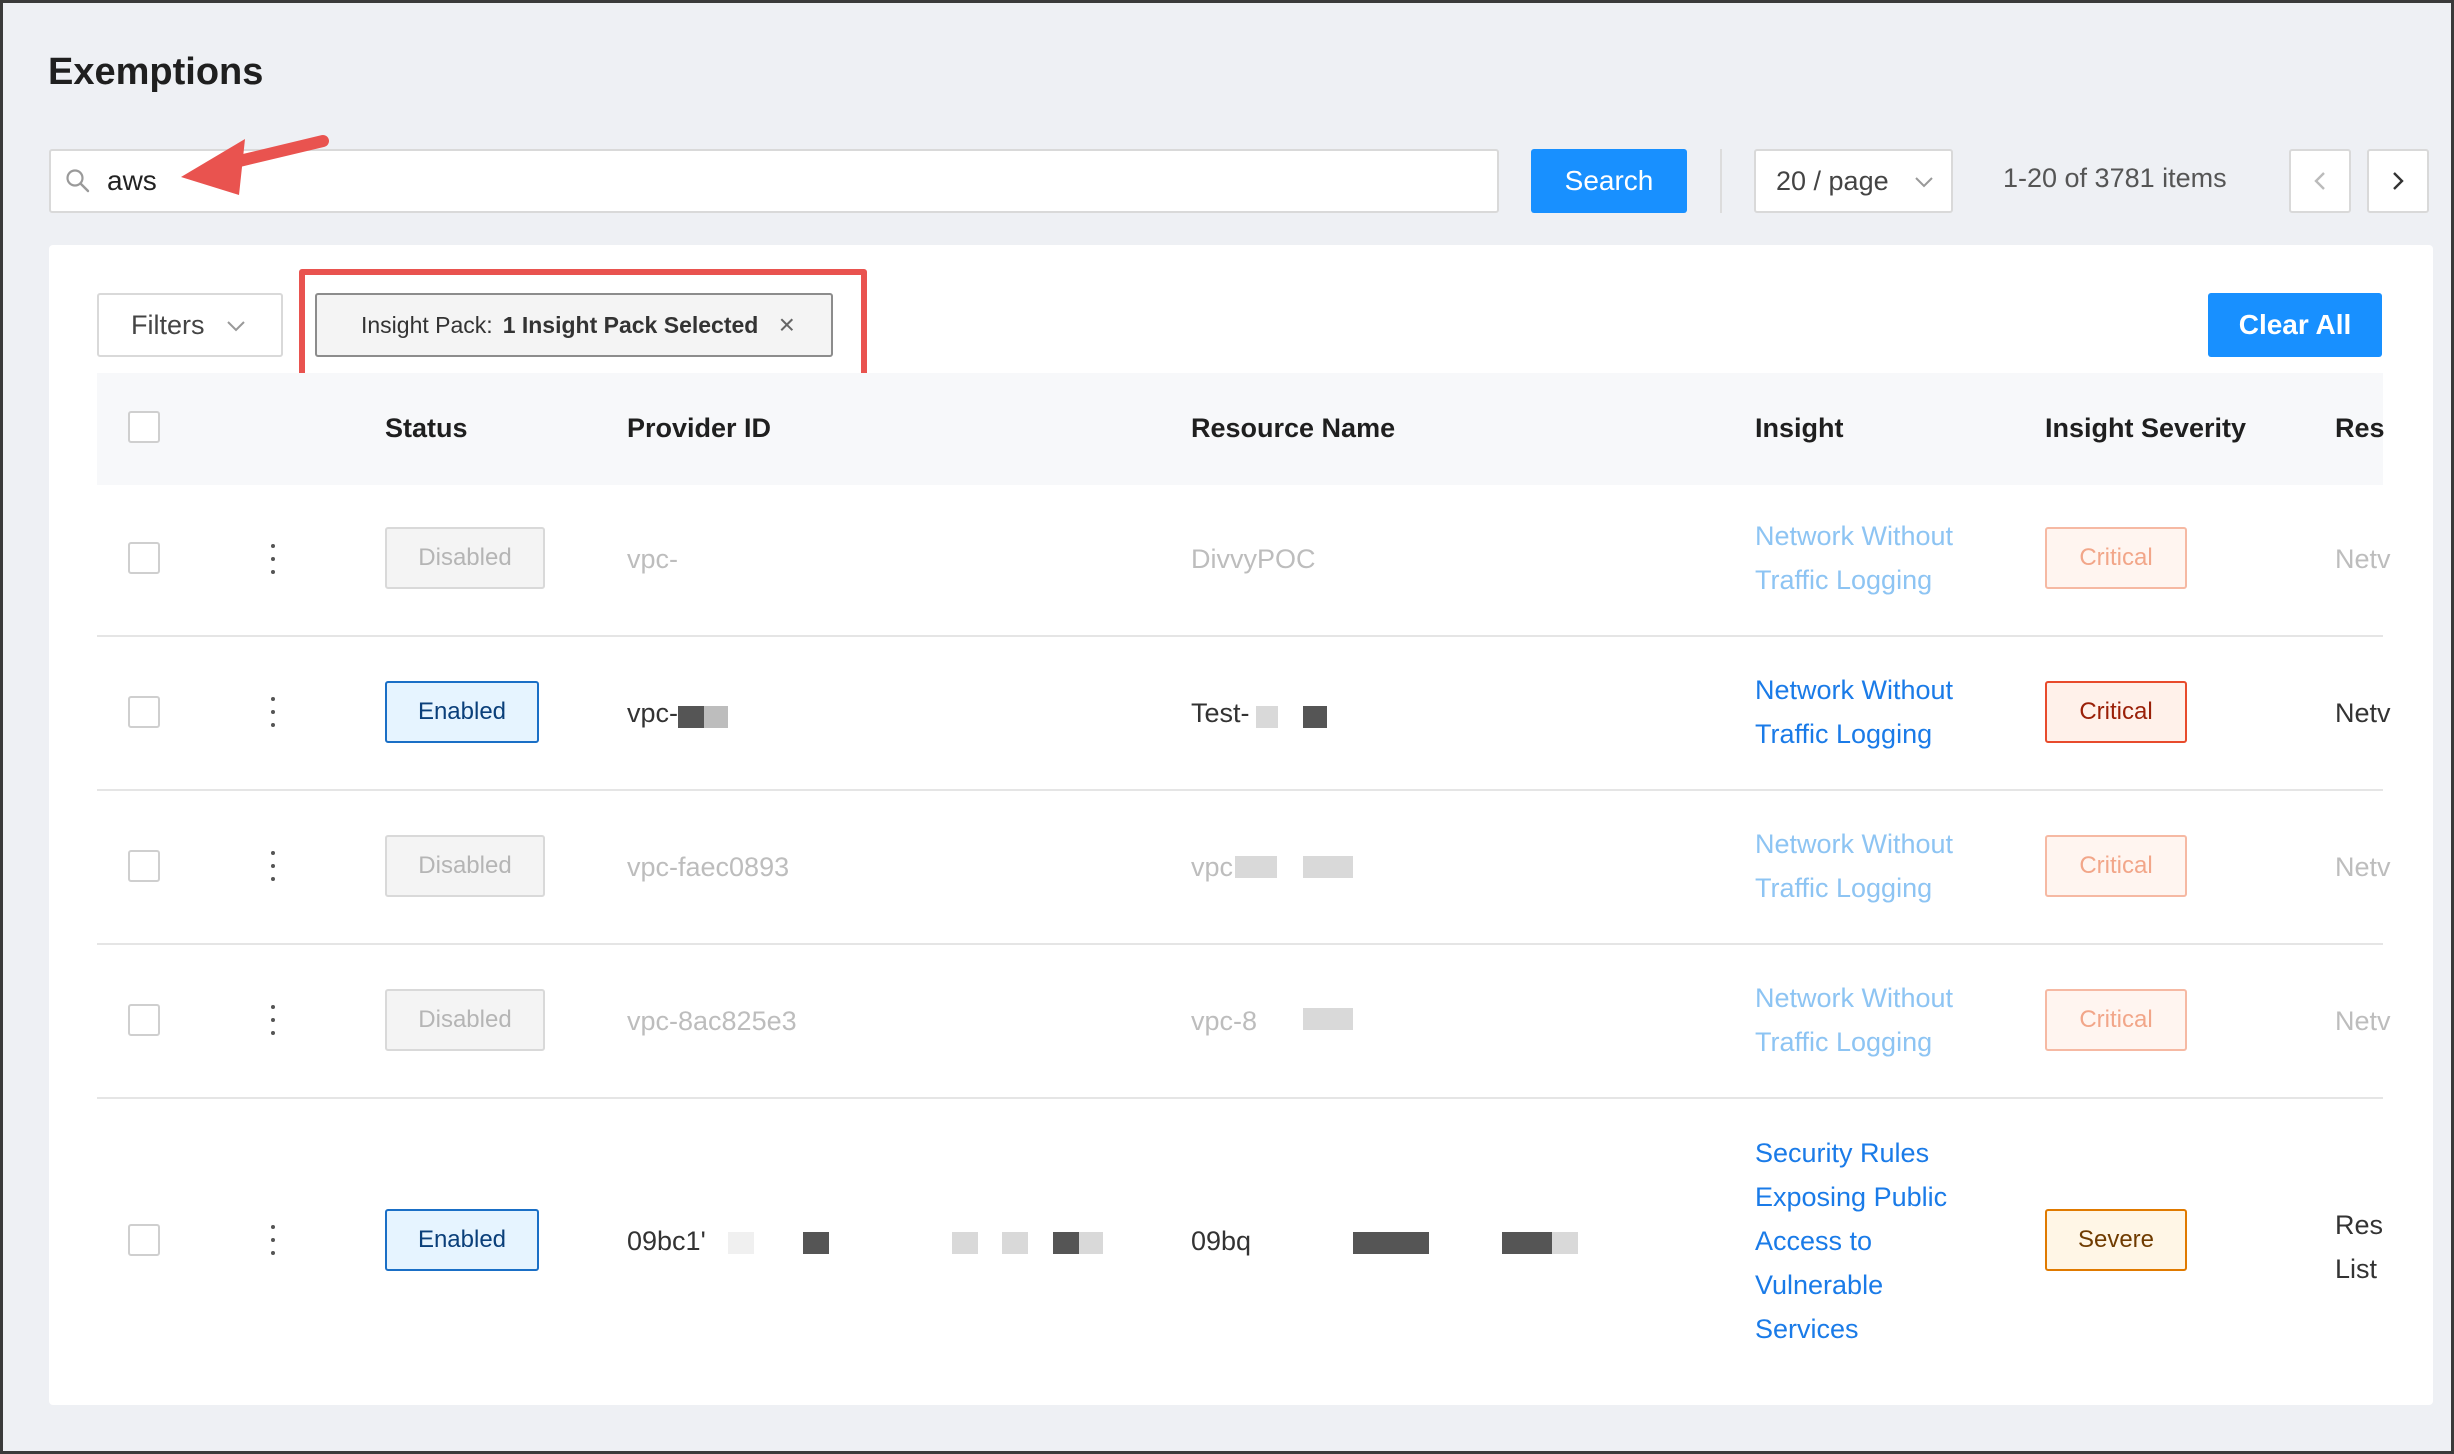 The width and height of the screenshot is (2454, 1454). I want to click on column-header-resource-name: Resource Name, so click(1293, 428).